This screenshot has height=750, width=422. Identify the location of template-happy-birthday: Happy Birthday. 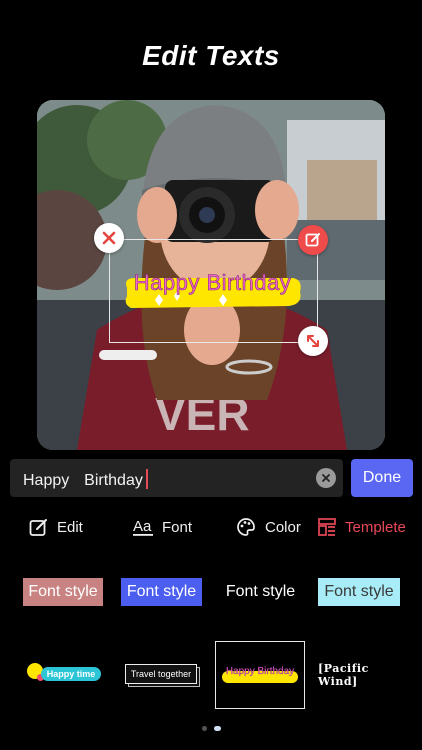
(260, 675).